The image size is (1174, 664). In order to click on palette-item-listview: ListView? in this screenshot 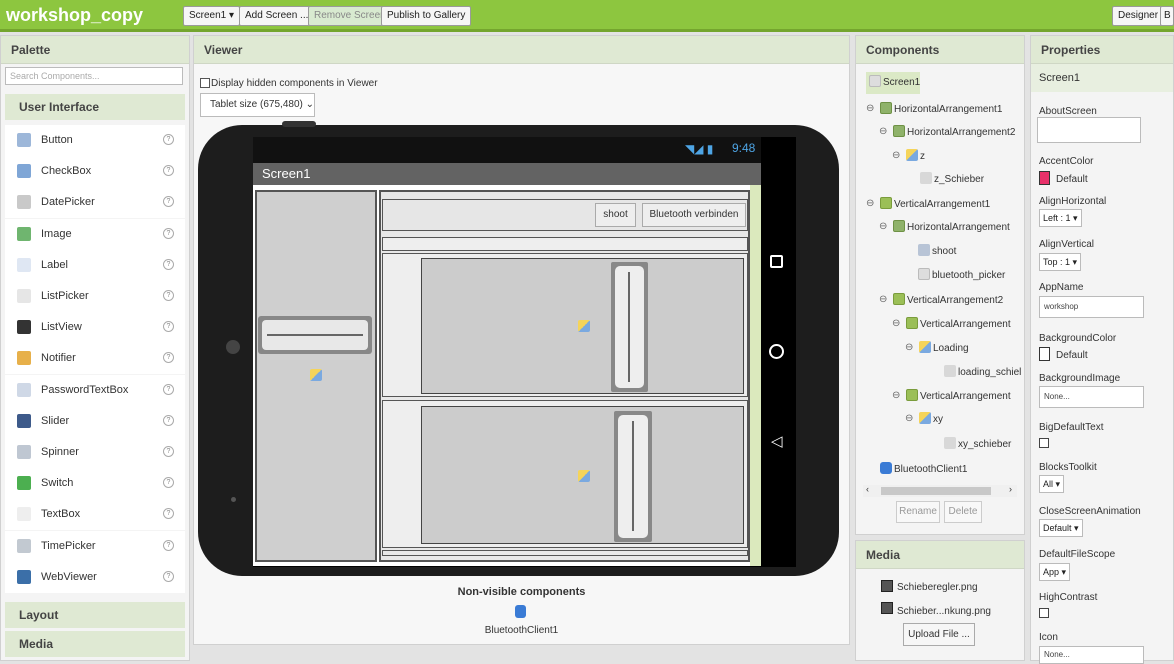, I will do `click(95, 328)`.